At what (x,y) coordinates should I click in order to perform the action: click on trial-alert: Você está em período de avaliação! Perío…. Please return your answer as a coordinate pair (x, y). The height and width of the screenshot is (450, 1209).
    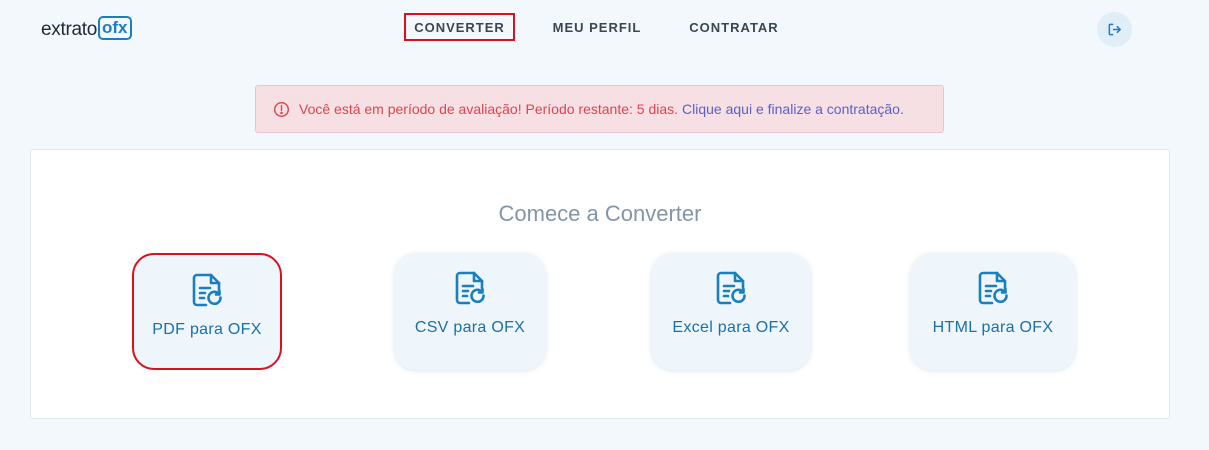
    Looking at the image, I should click on (599, 109).